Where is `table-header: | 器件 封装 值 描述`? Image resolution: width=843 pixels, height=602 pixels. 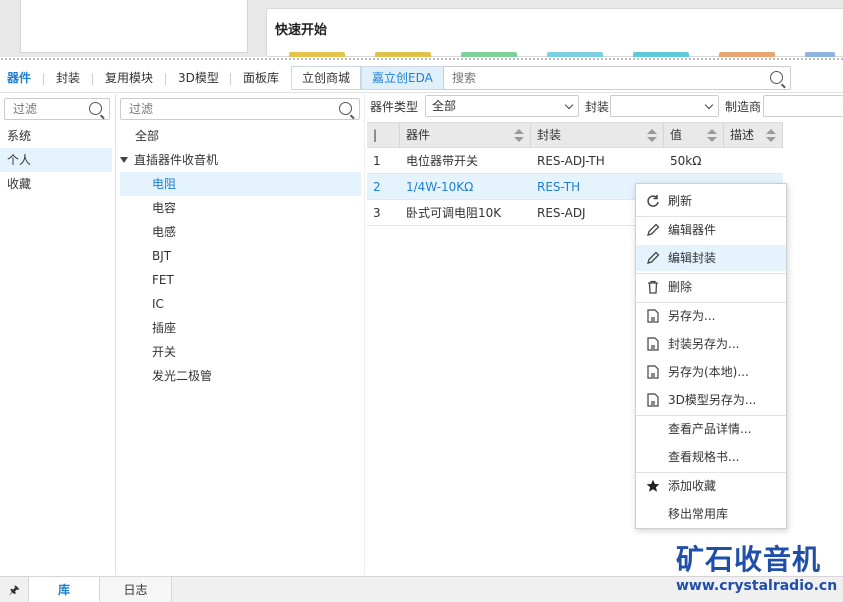
table-header: | 器件 封装 值 描述 is located at coordinates (575, 135).